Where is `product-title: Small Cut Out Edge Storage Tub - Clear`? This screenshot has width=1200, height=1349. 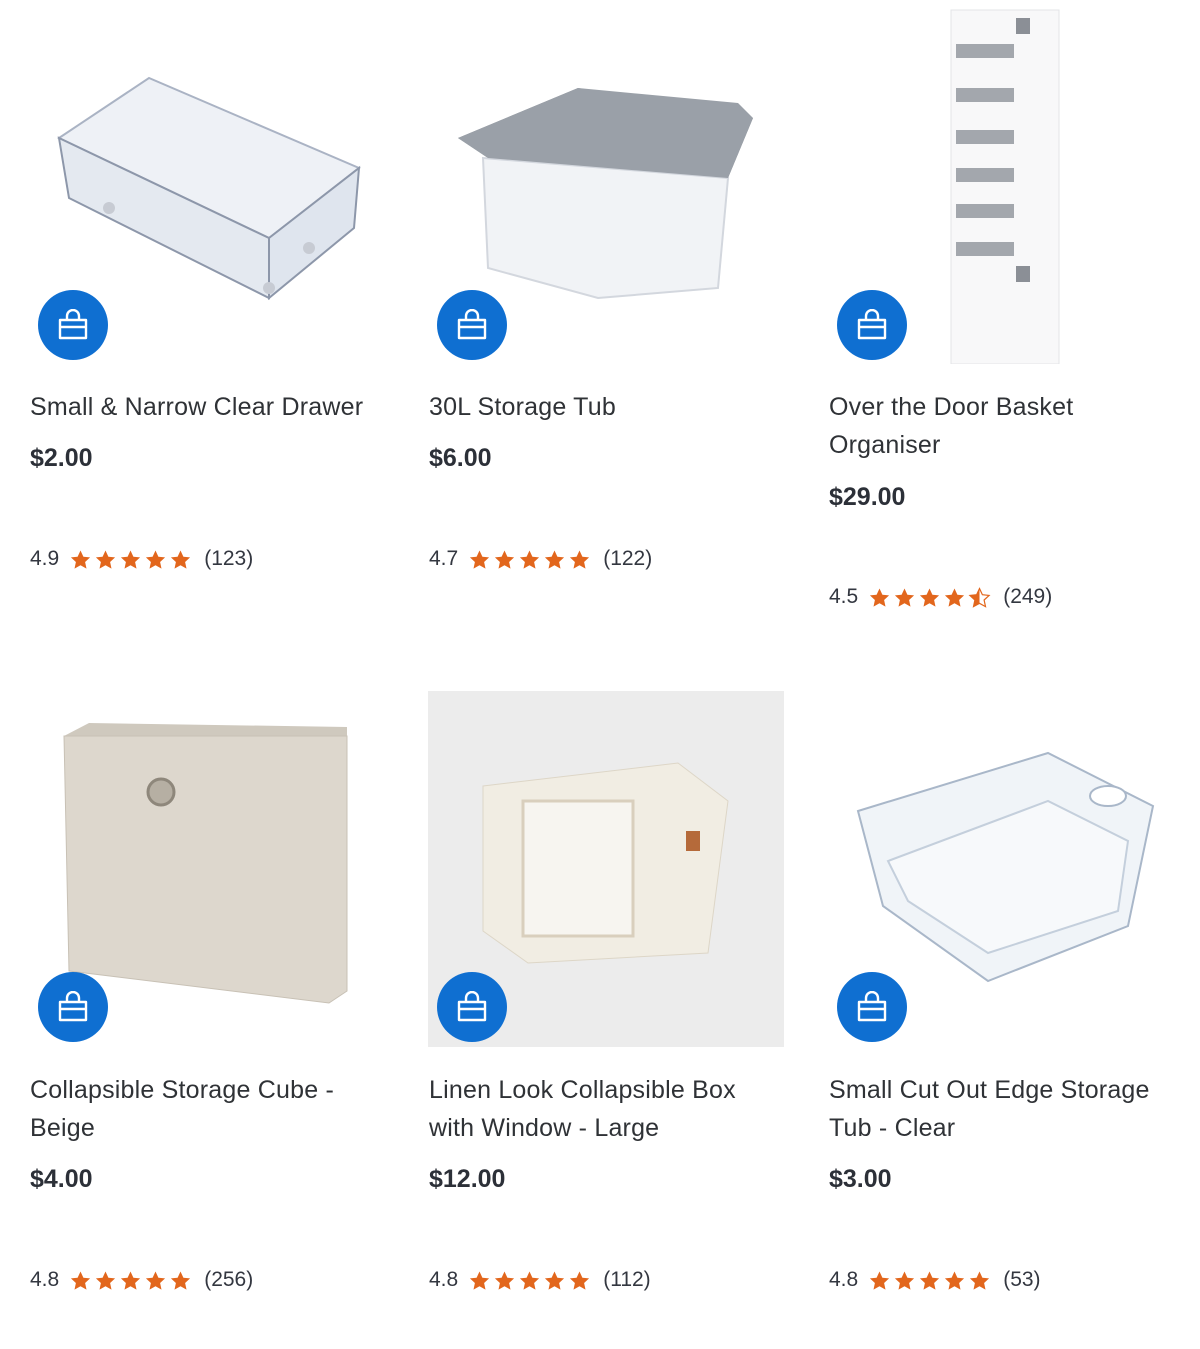 product-title: Small Cut Out Edge Storage Tub - Clear is located at coordinates (1007, 1109).